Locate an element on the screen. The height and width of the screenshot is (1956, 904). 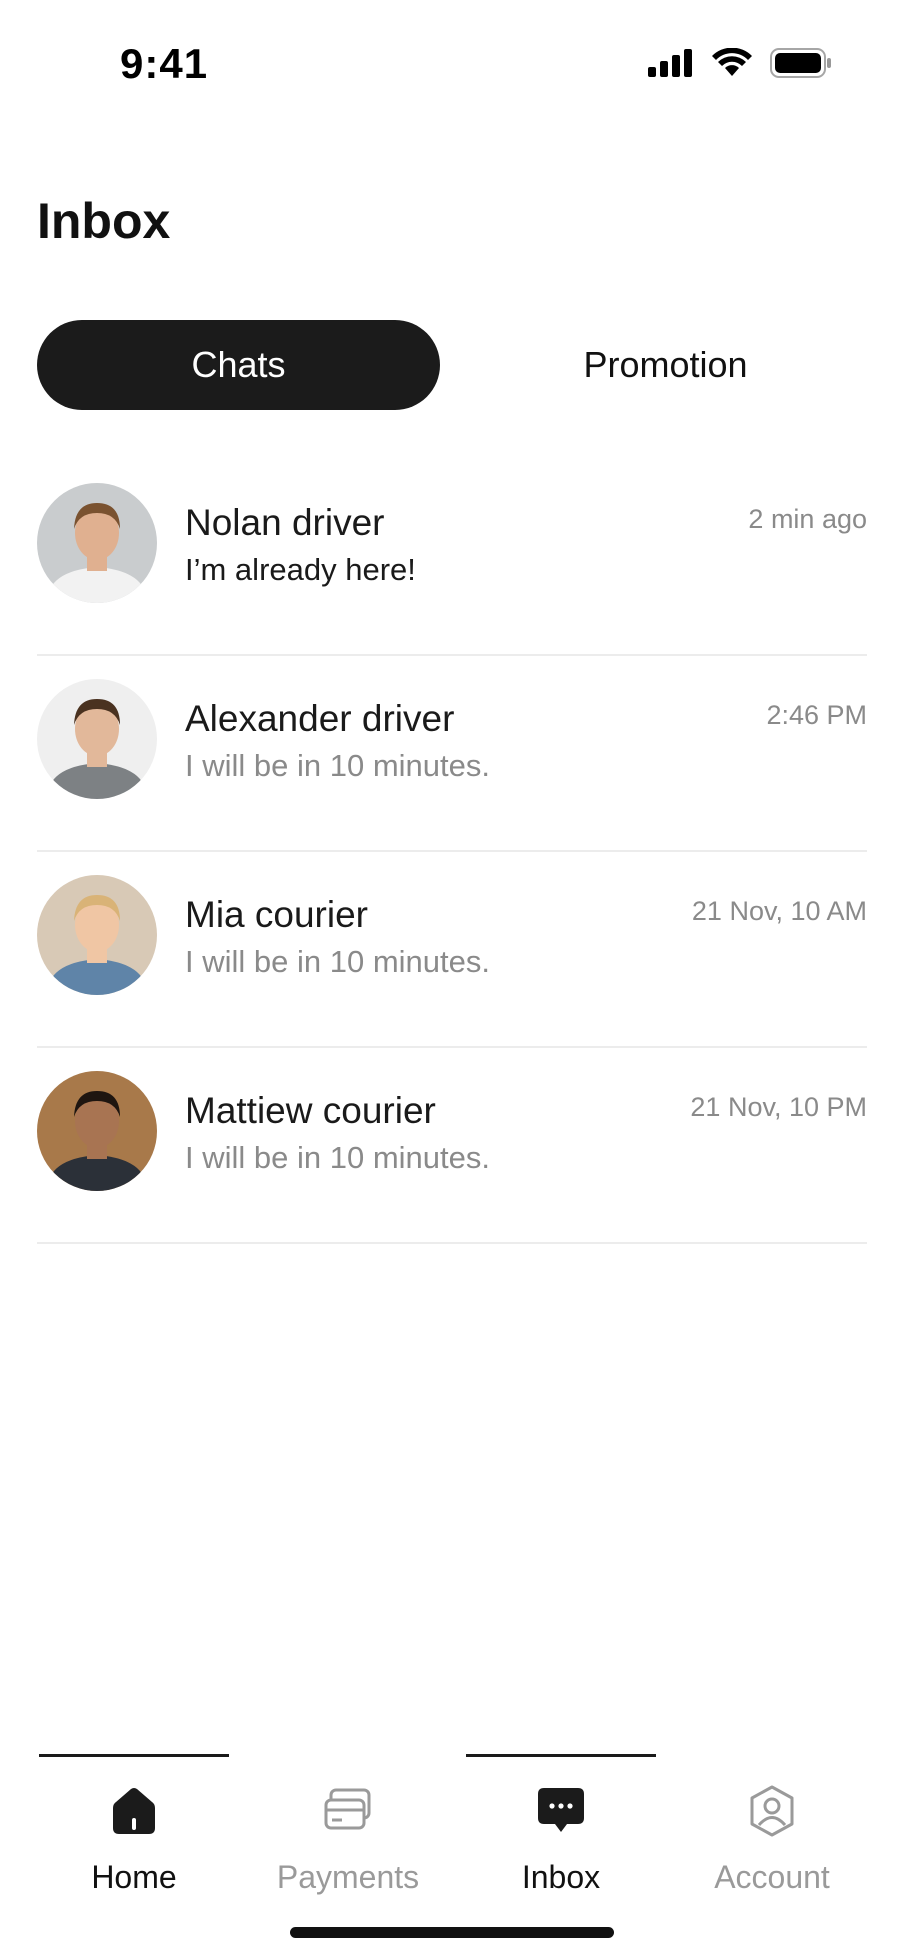
tab-promotion: Promotion is located at coordinates (665, 365).